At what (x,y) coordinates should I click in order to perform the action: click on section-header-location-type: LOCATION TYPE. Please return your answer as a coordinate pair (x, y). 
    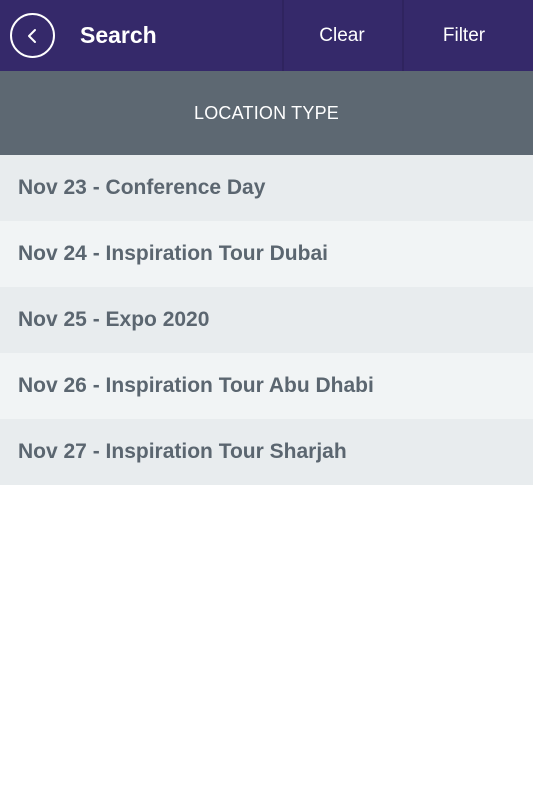
    Looking at the image, I should click on (266, 113).